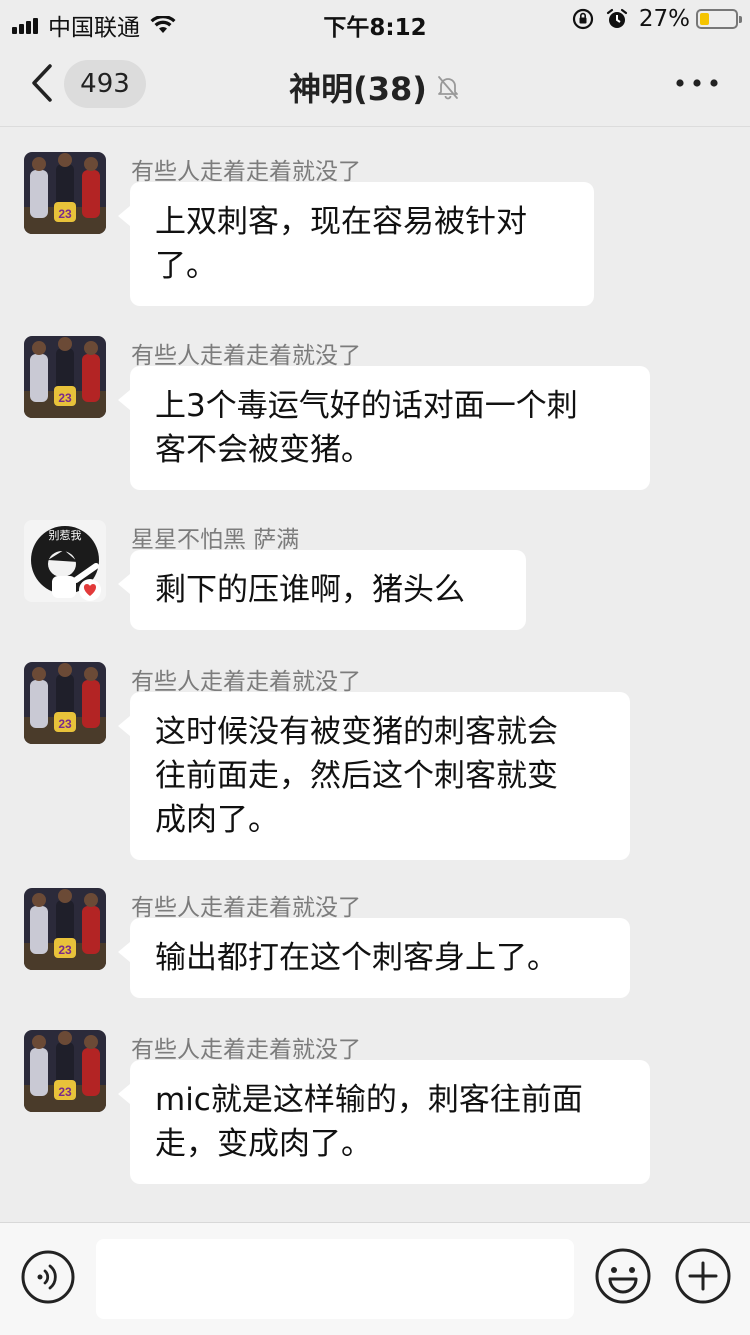 This screenshot has width=750, height=1335. I want to click on emoji-icon, so click(623, 1276).